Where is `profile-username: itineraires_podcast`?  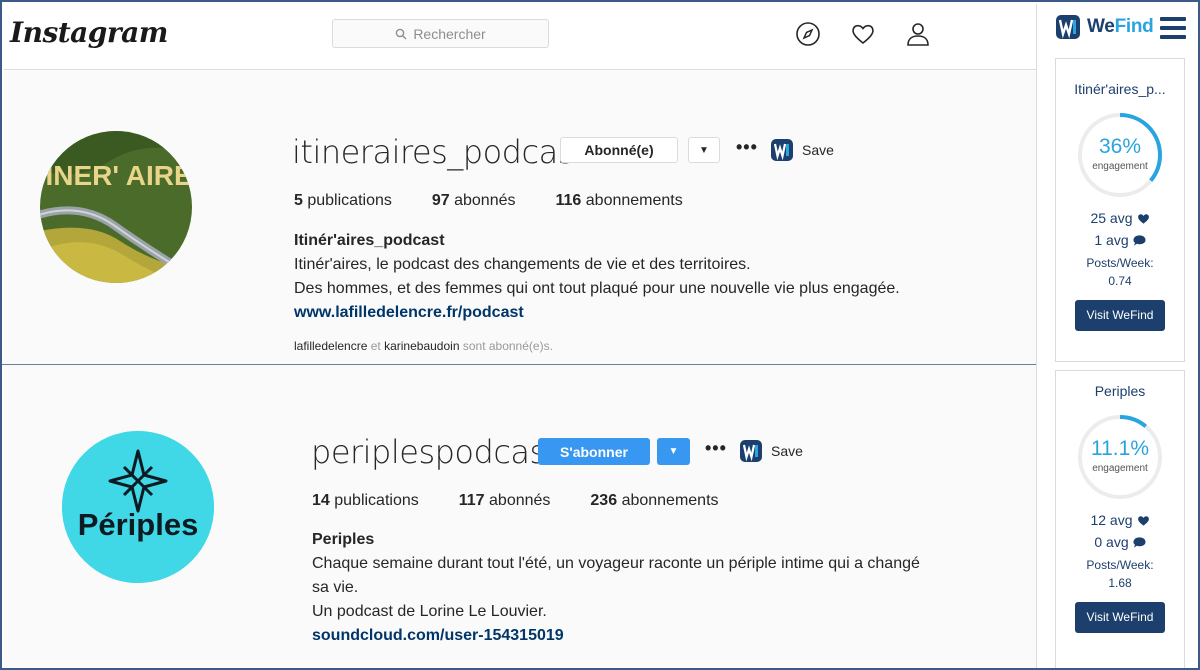
profile-username: itineraires_podcast is located at coordinates (439, 152).